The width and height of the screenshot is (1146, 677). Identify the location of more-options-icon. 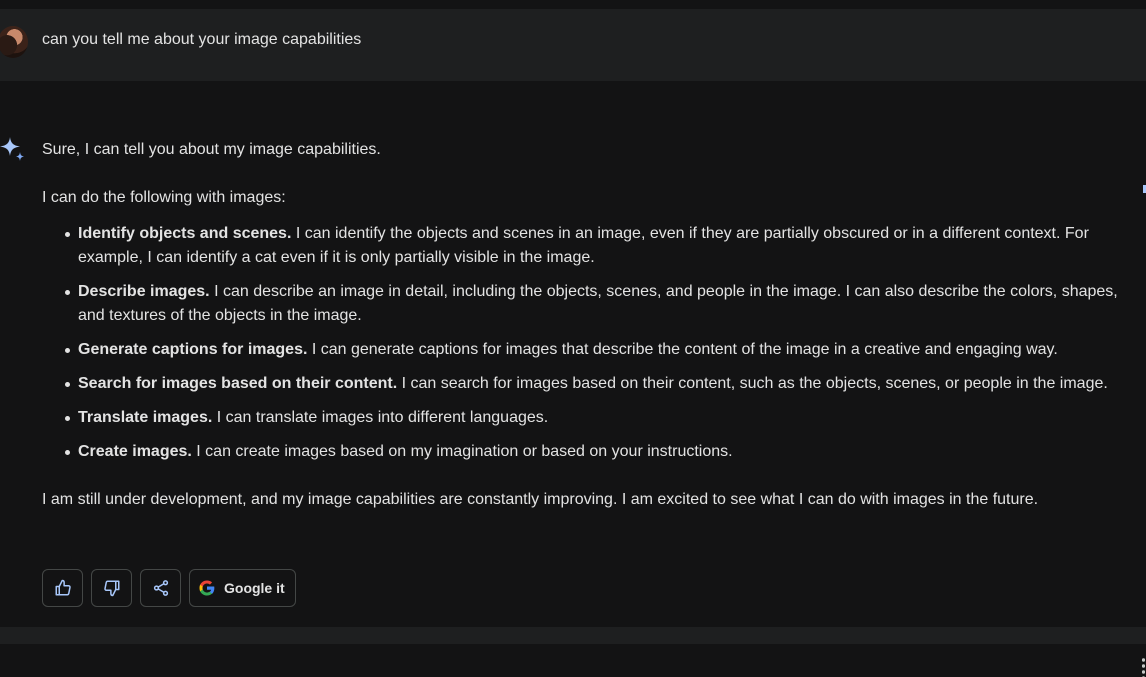
(1143, 667).